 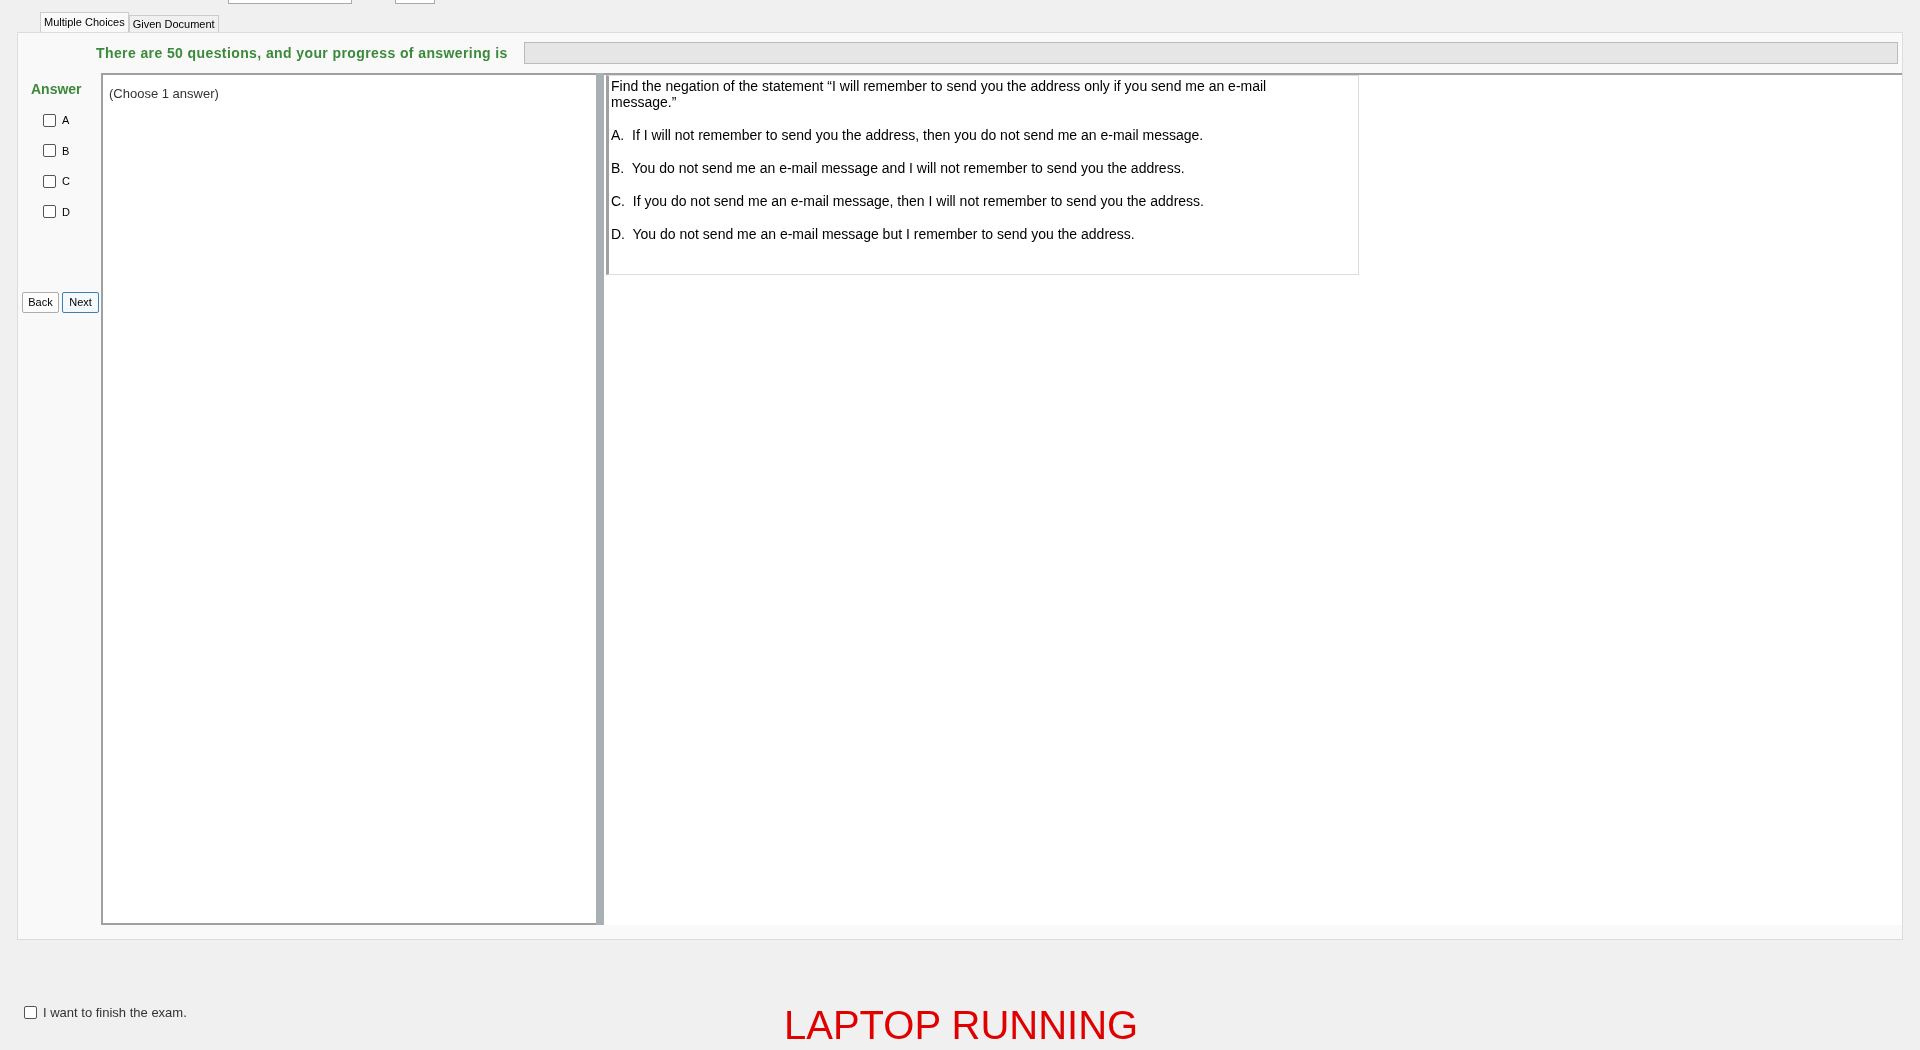 What do you see at coordinates (908, 135) in the screenshot?
I see `choice-text: A. If I will not remember to send you the address, then you do not send me an e-mail message.` at bounding box center [908, 135].